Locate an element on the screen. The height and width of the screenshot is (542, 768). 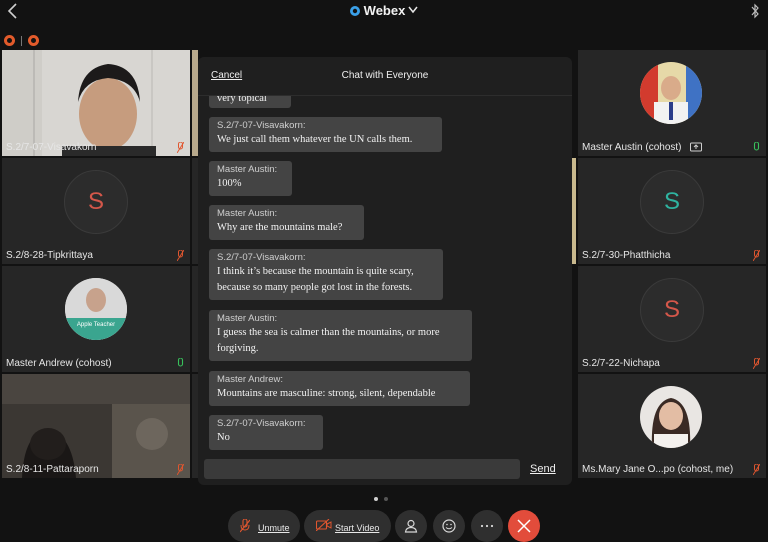
participants-icon is located at coordinates (411, 526).